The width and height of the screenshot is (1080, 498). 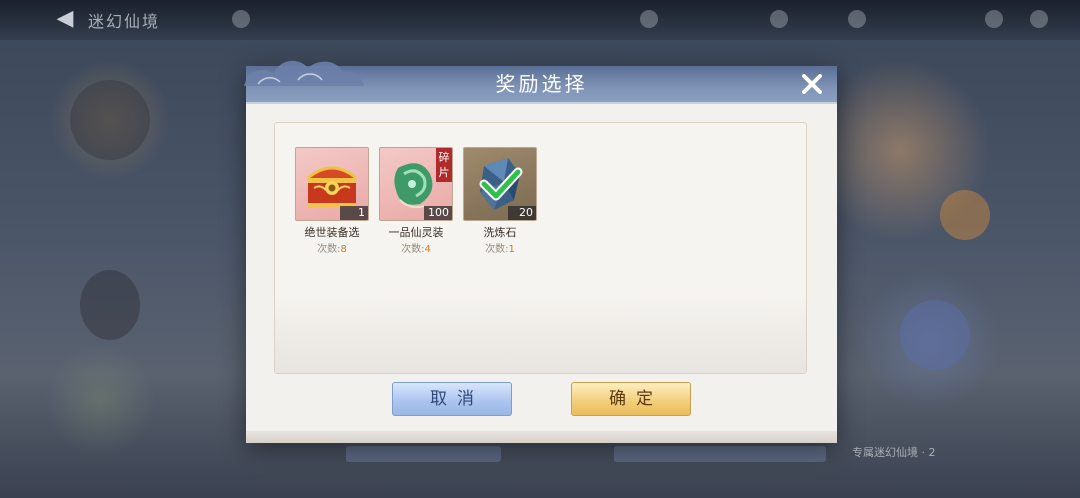 I want to click on cancel-button: 取消, so click(x=452, y=399).